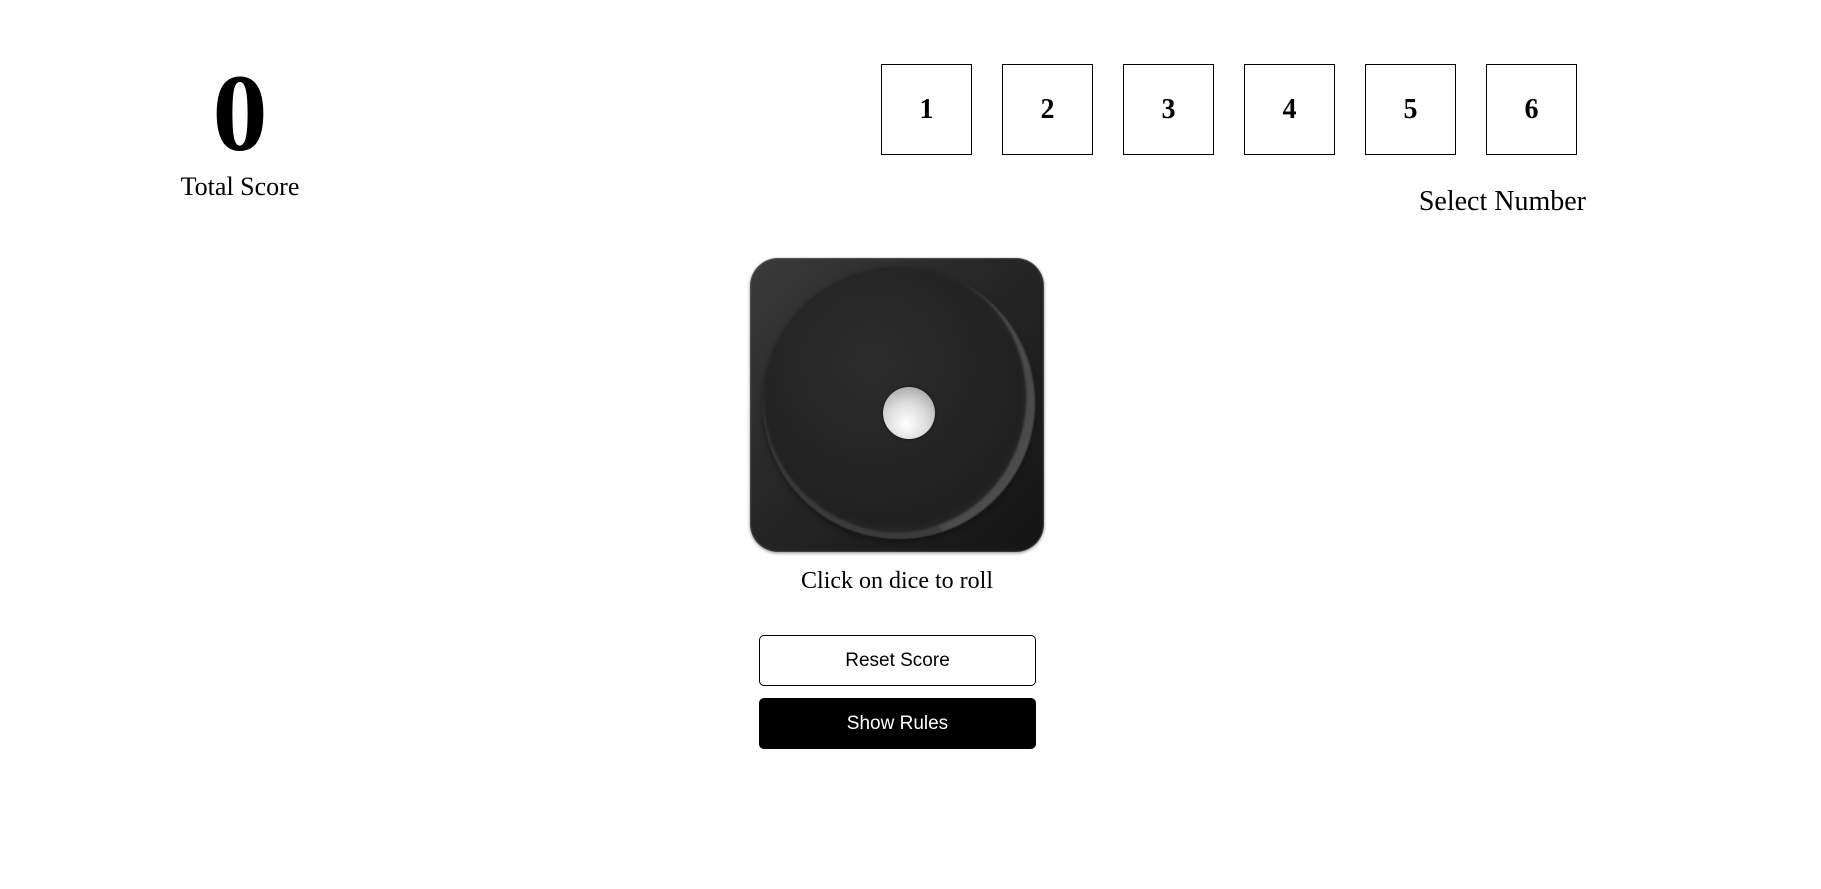  I want to click on number-option-3: 3, so click(1168, 109).